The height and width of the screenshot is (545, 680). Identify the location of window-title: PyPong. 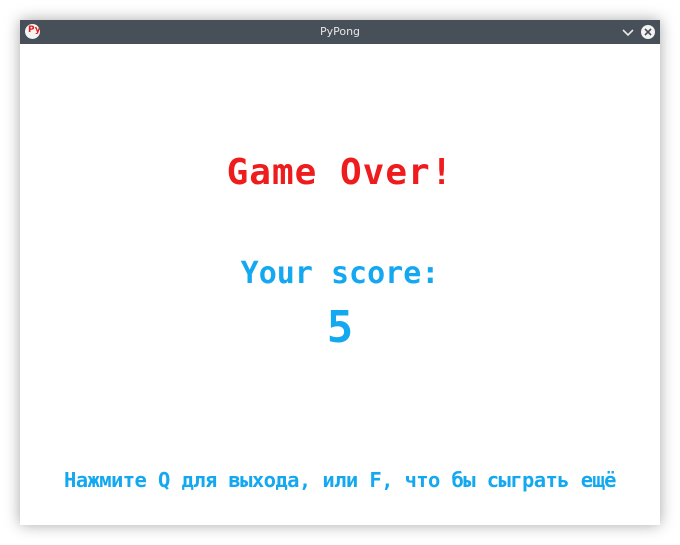
(340, 31).